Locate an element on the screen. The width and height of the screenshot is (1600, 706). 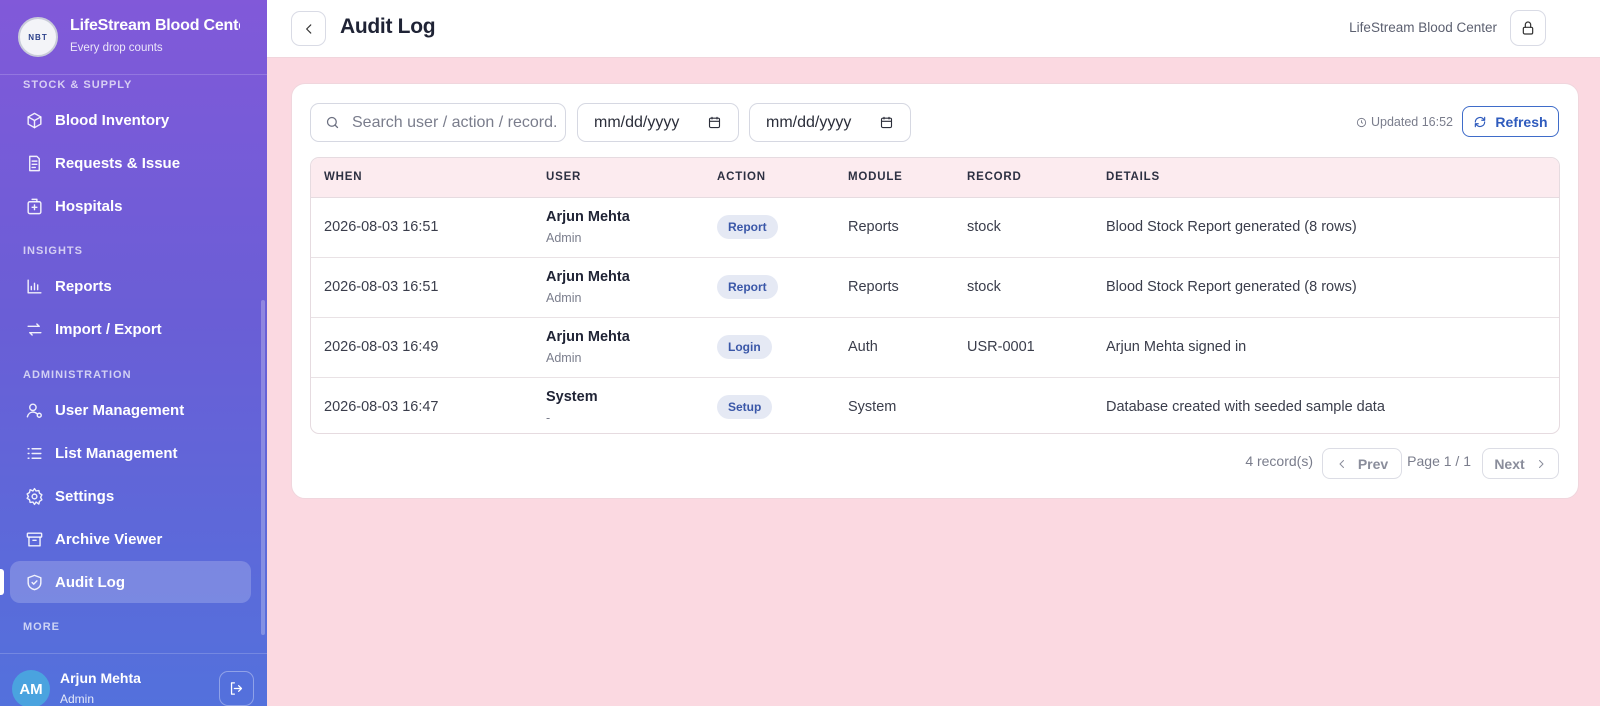
user-cog-icon is located at coordinates (34, 410).